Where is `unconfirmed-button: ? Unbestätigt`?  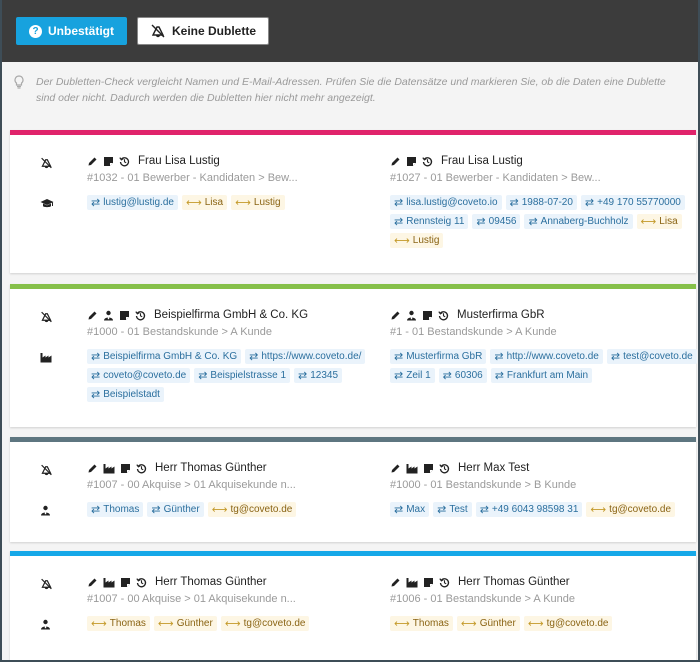
unconfirmed-button: ? Unbestätigt is located at coordinates (71, 31).